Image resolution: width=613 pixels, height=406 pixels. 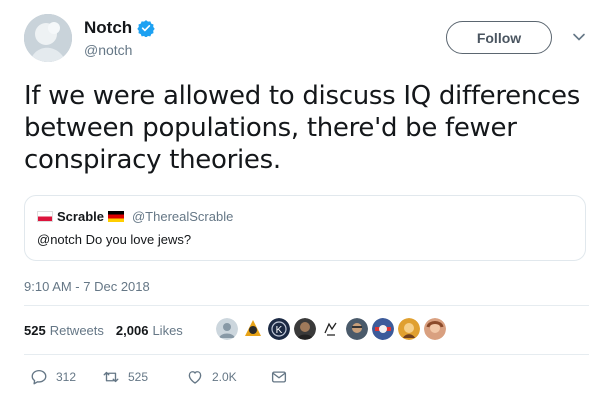 I want to click on envelope-icon, so click(x=279, y=377).